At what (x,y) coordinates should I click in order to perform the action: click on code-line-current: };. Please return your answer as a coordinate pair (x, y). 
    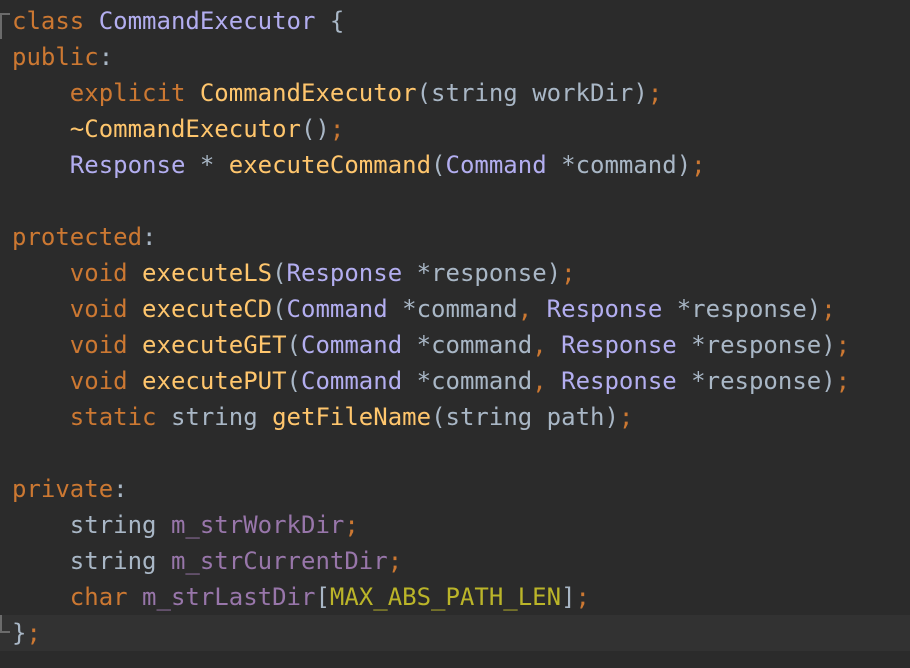
    Looking at the image, I should click on (455, 633).